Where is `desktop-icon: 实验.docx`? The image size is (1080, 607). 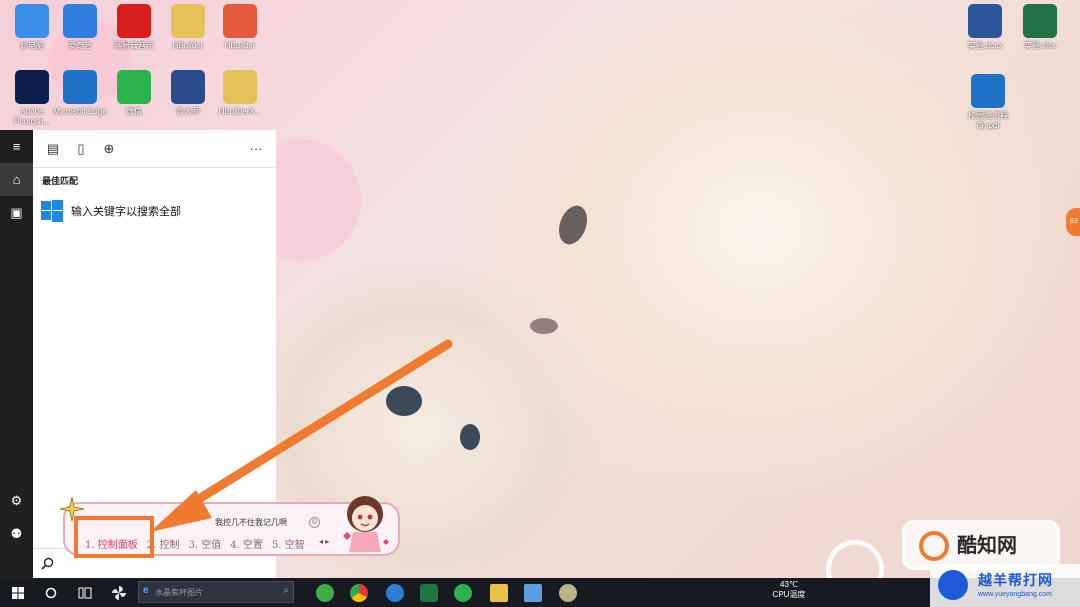
desktop-icon: 实验.docx is located at coordinates (985, 27).